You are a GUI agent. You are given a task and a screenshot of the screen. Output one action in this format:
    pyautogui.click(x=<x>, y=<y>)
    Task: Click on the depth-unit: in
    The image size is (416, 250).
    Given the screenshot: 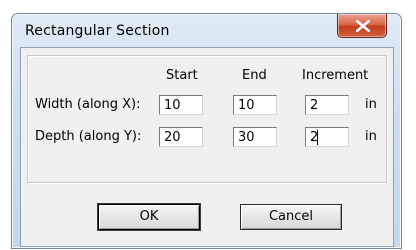 What is the action you would take?
    pyautogui.click(x=371, y=136)
    